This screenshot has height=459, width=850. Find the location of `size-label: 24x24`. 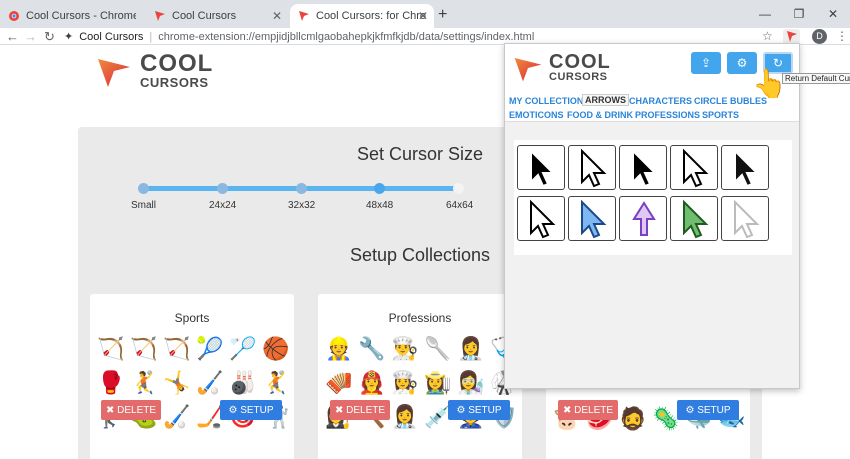

size-label: 24x24 is located at coordinates (223, 205).